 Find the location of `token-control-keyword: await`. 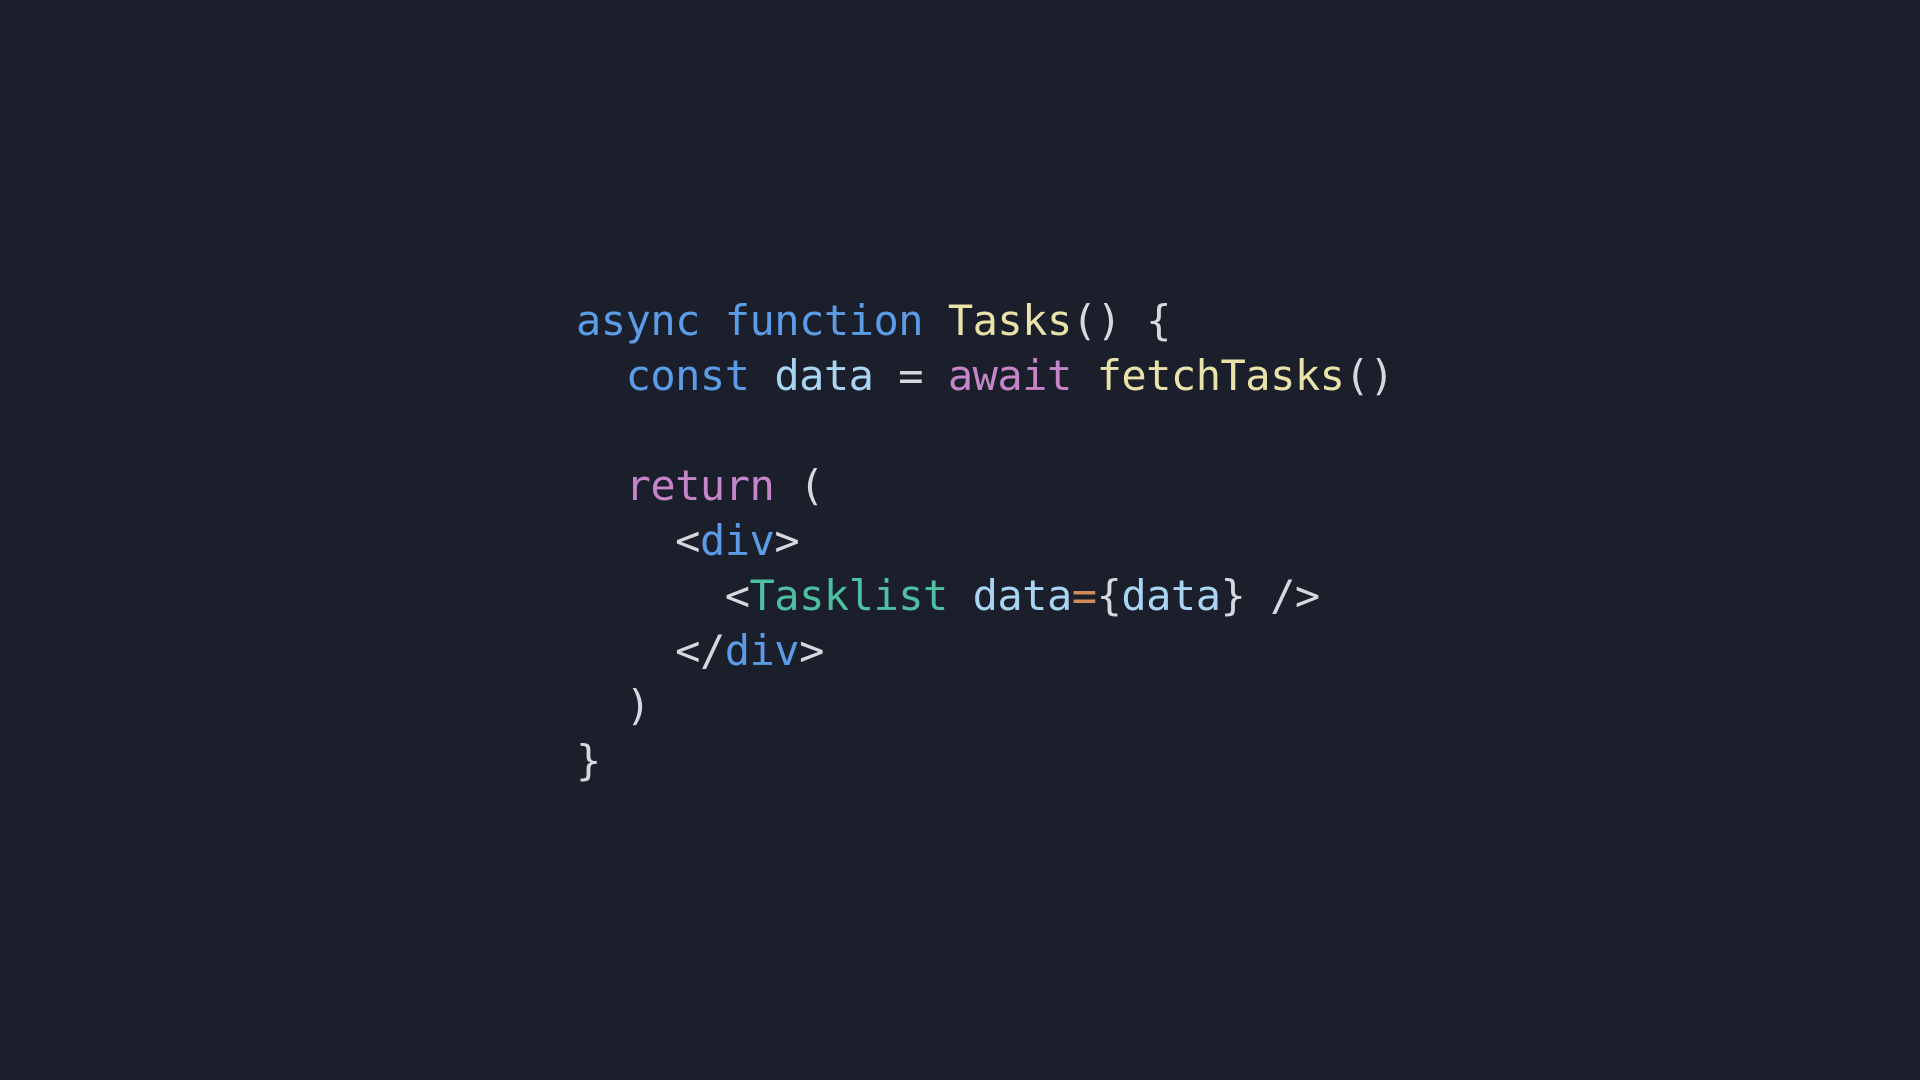

token-control-keyword: await is located at coordinates (1009, 375).